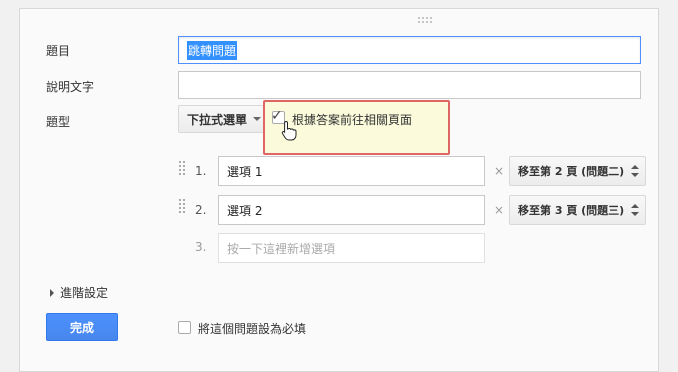 This screenshot has width=678, height=372. I want to click on new-option-placeholder: 按一下這裡新增選項, so click(281, 248).